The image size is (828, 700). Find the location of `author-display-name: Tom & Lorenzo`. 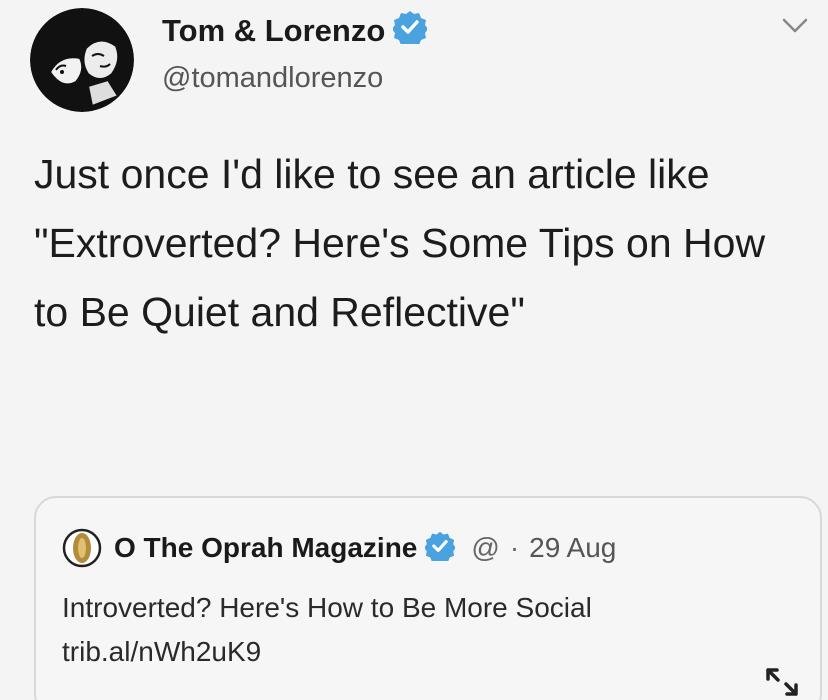

author-display-name: Tom & Lorenzo is located at coordinates (295, 31).